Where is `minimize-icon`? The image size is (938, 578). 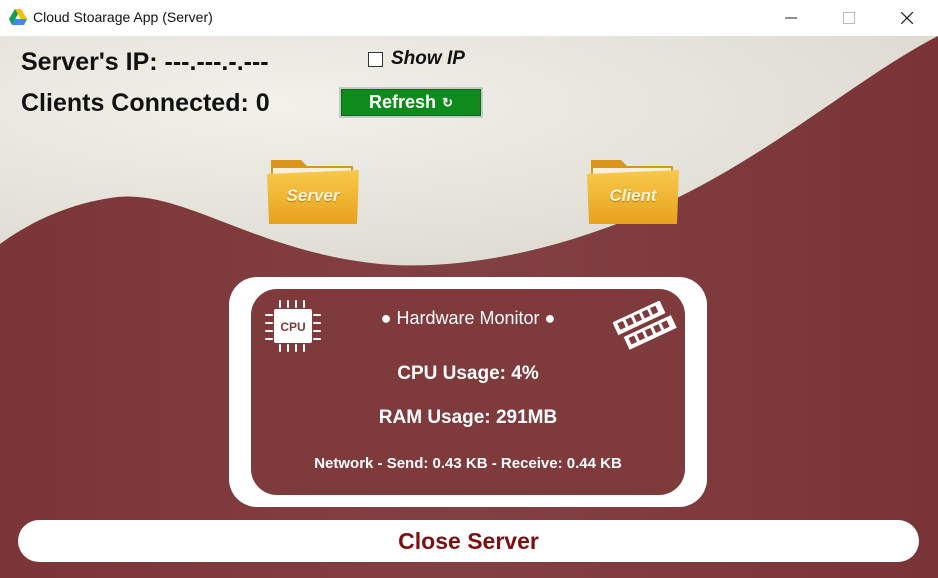 minimize-icon is located at coordinates (791, 18).